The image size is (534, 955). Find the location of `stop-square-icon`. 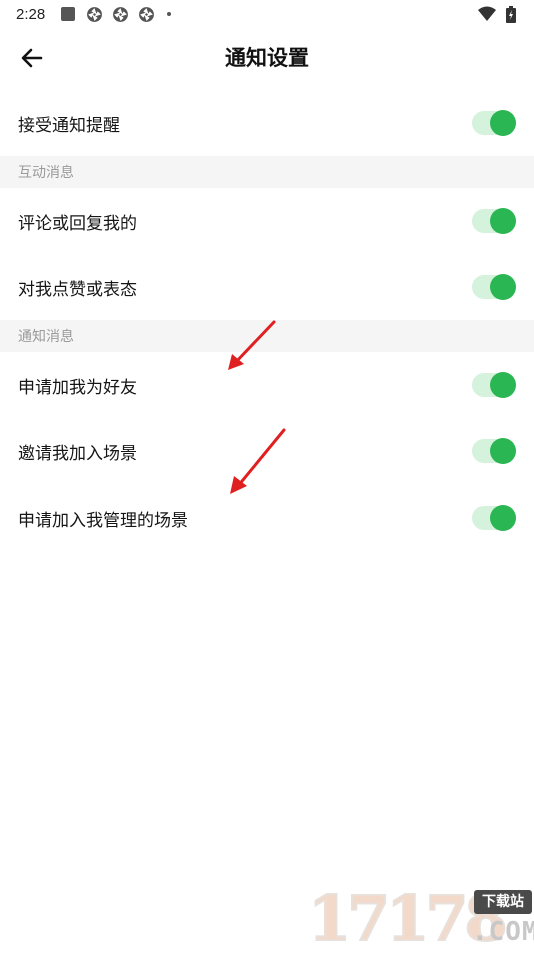

stop-square-icon is located at coordinates (68, 14).